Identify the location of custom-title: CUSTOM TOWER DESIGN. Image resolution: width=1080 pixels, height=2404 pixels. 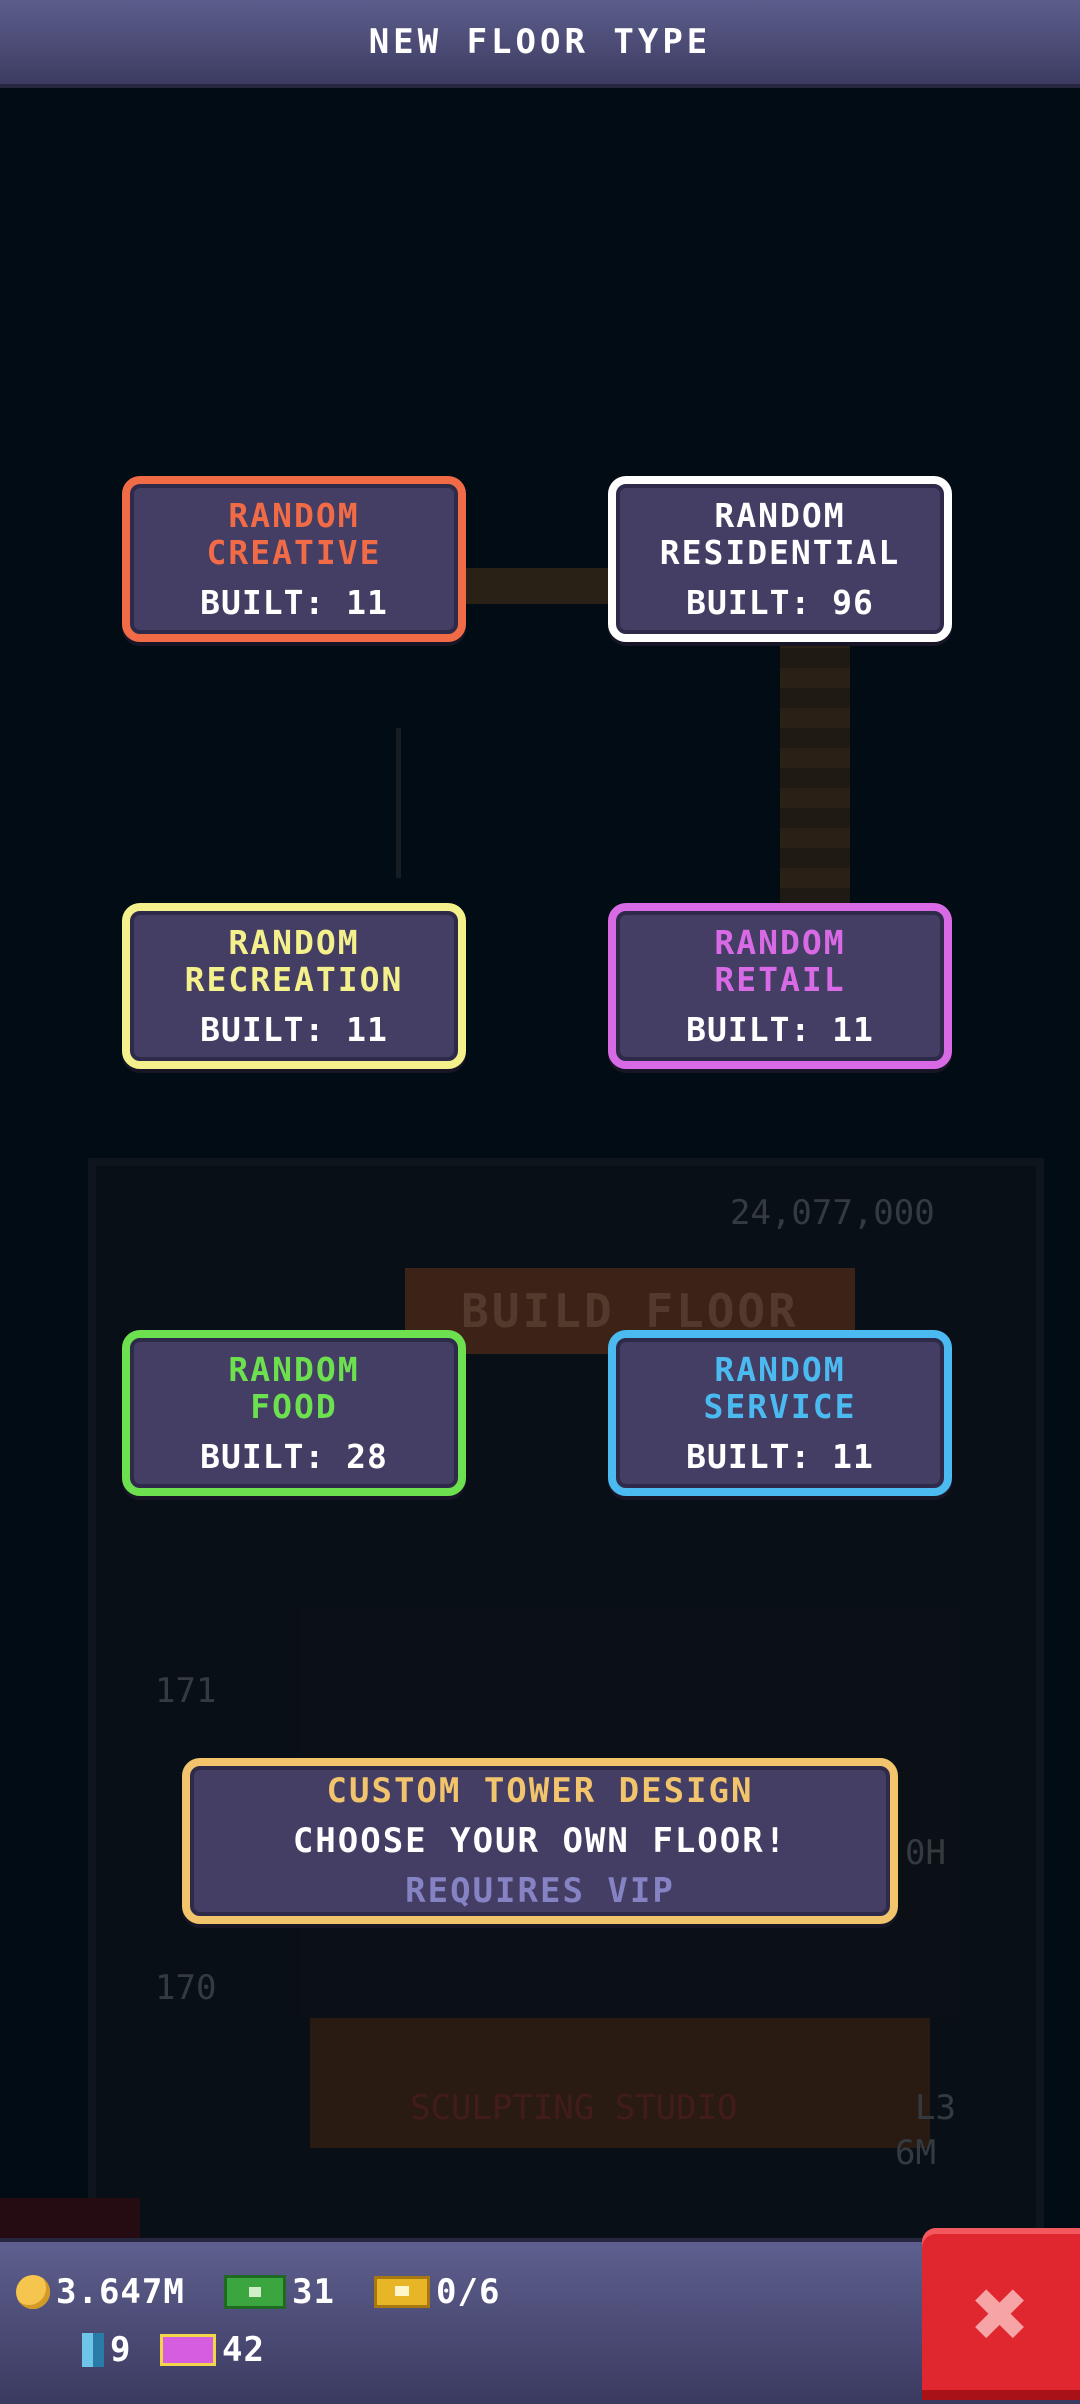
(540, 1791).